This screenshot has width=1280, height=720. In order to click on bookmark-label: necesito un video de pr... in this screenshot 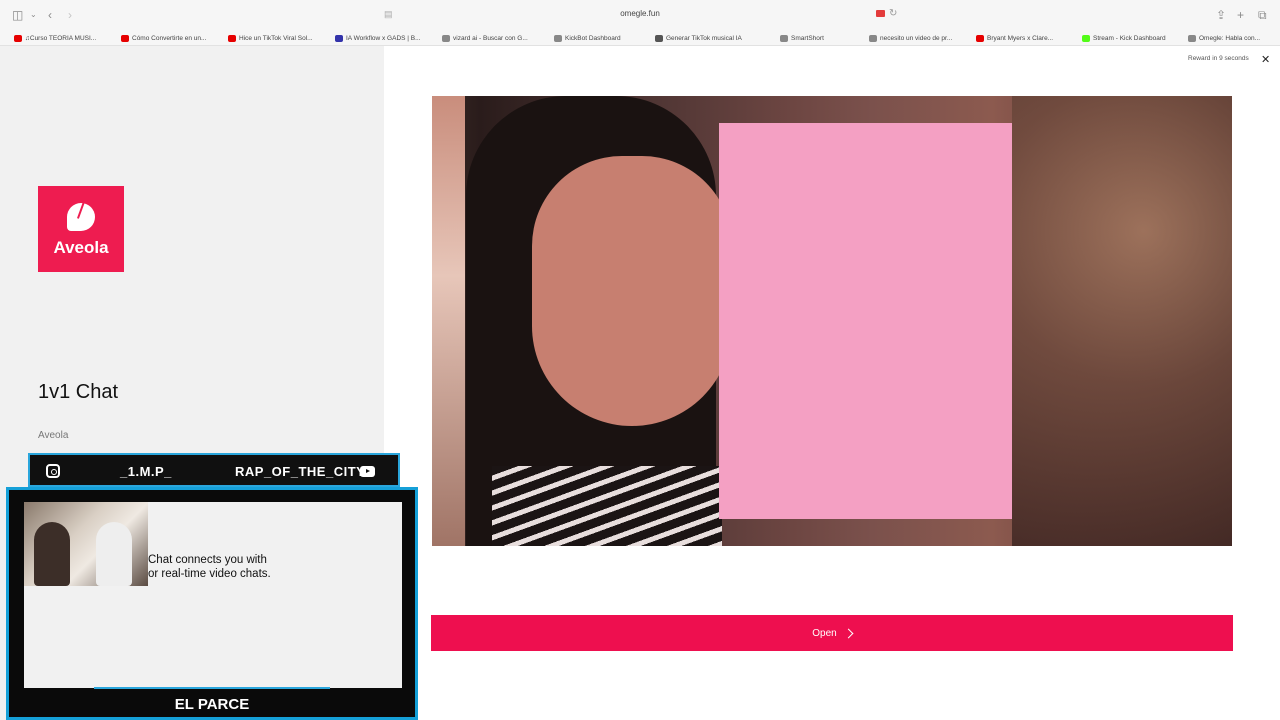, I will do `click(916, 38)`.